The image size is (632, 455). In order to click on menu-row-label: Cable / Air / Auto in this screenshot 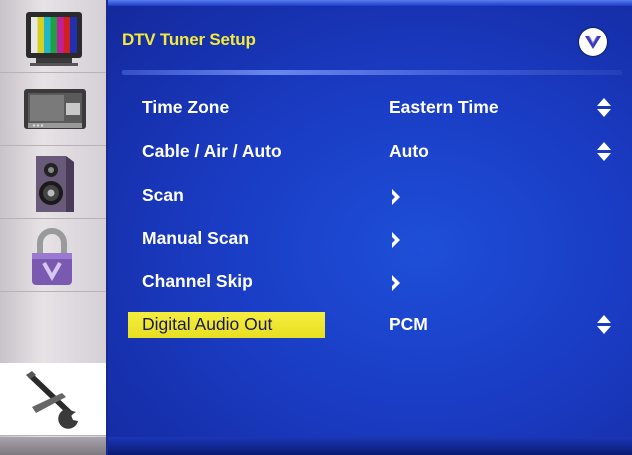, I will do `click(212, 151)`.